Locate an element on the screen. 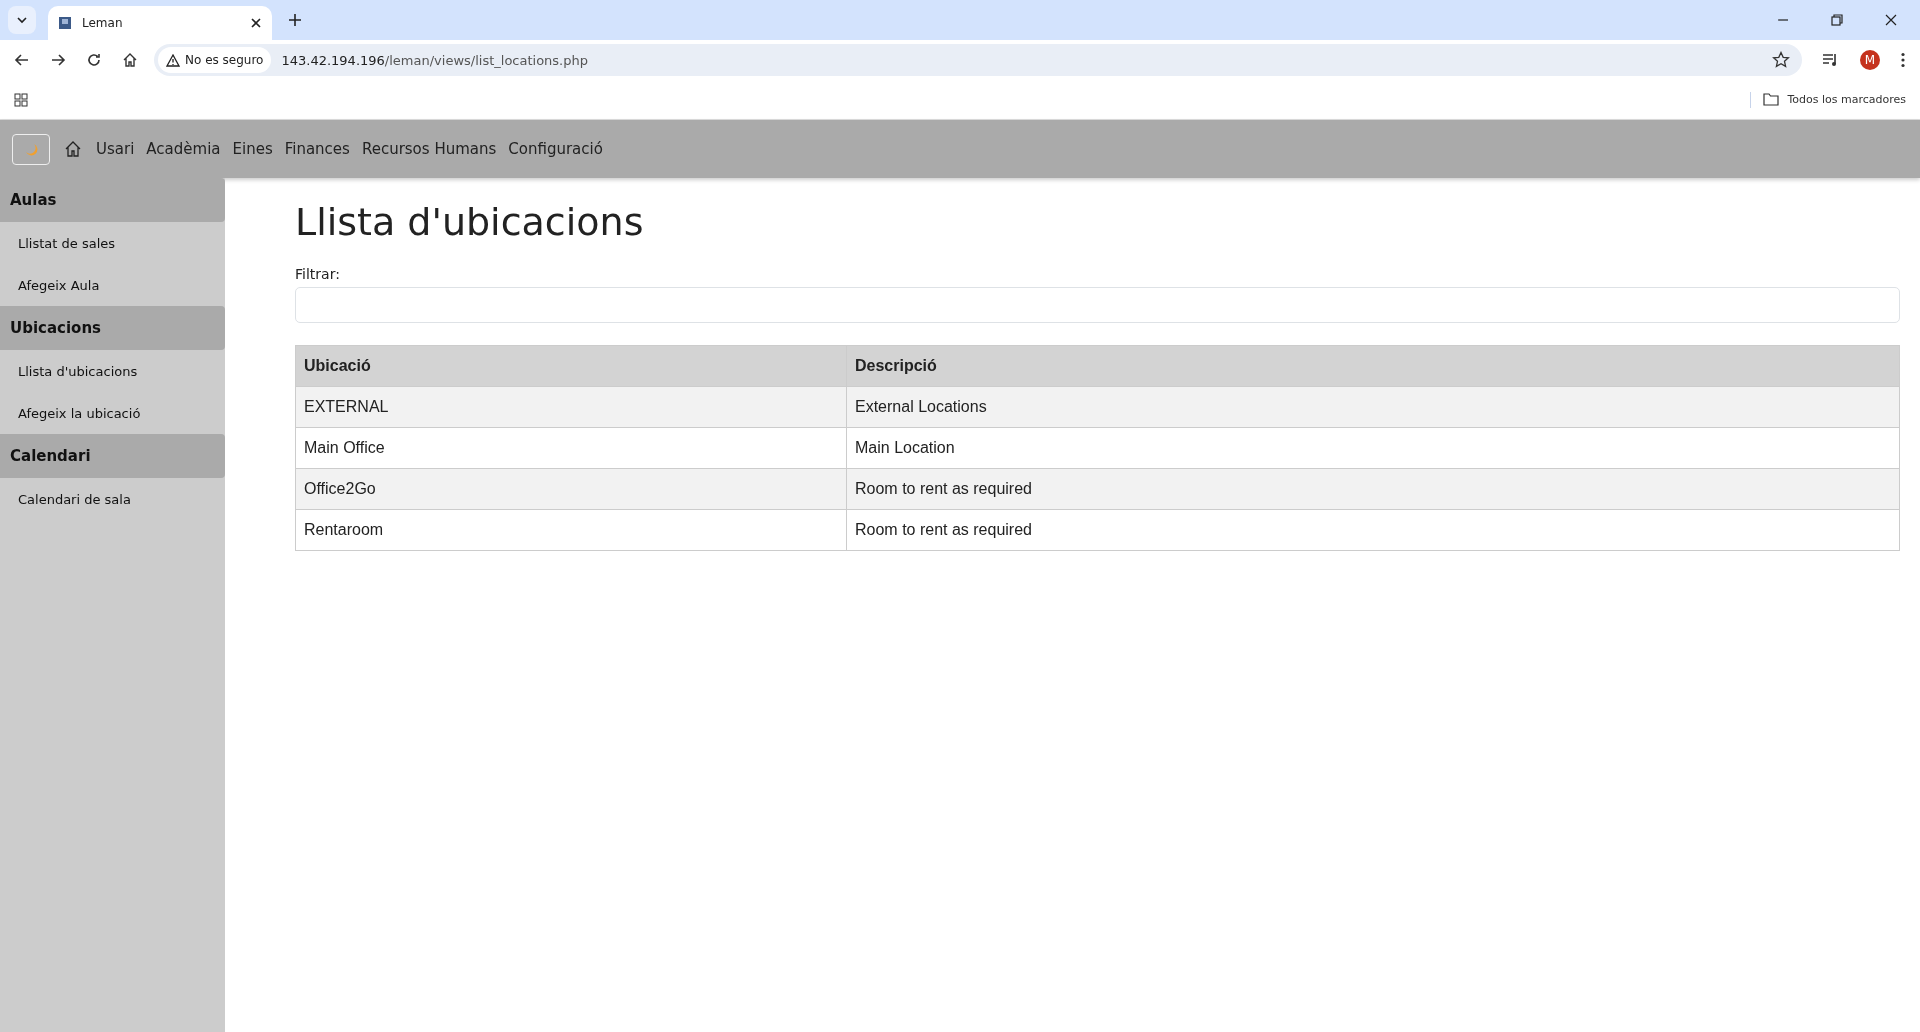  nav-link: Configuració is located at coordinates (555, 149).